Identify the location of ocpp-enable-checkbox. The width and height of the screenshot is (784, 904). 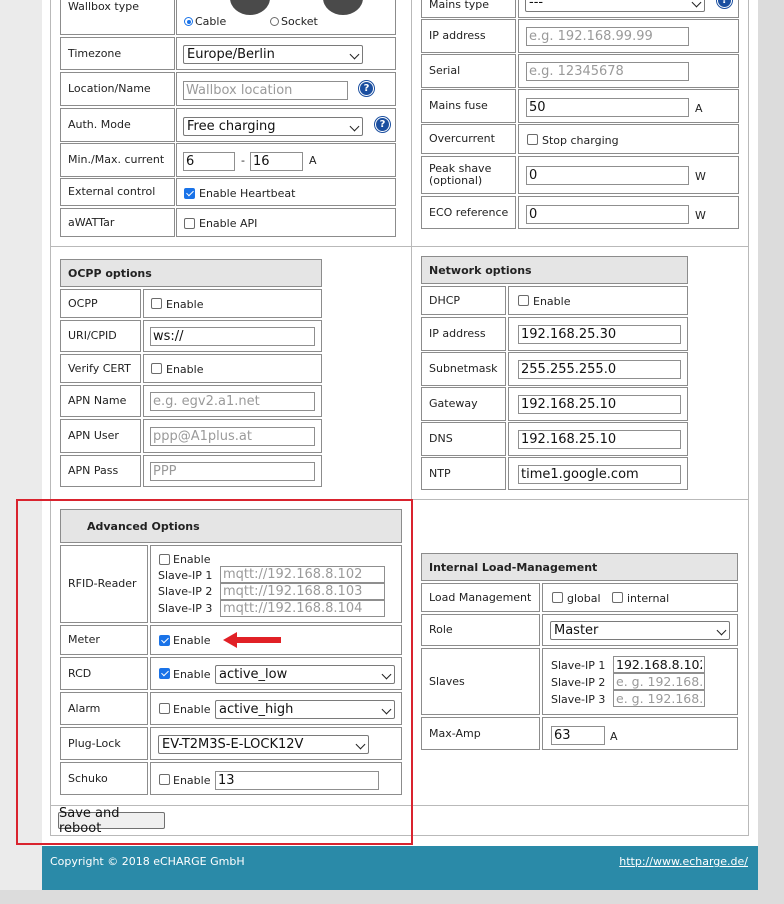
(156, 303).